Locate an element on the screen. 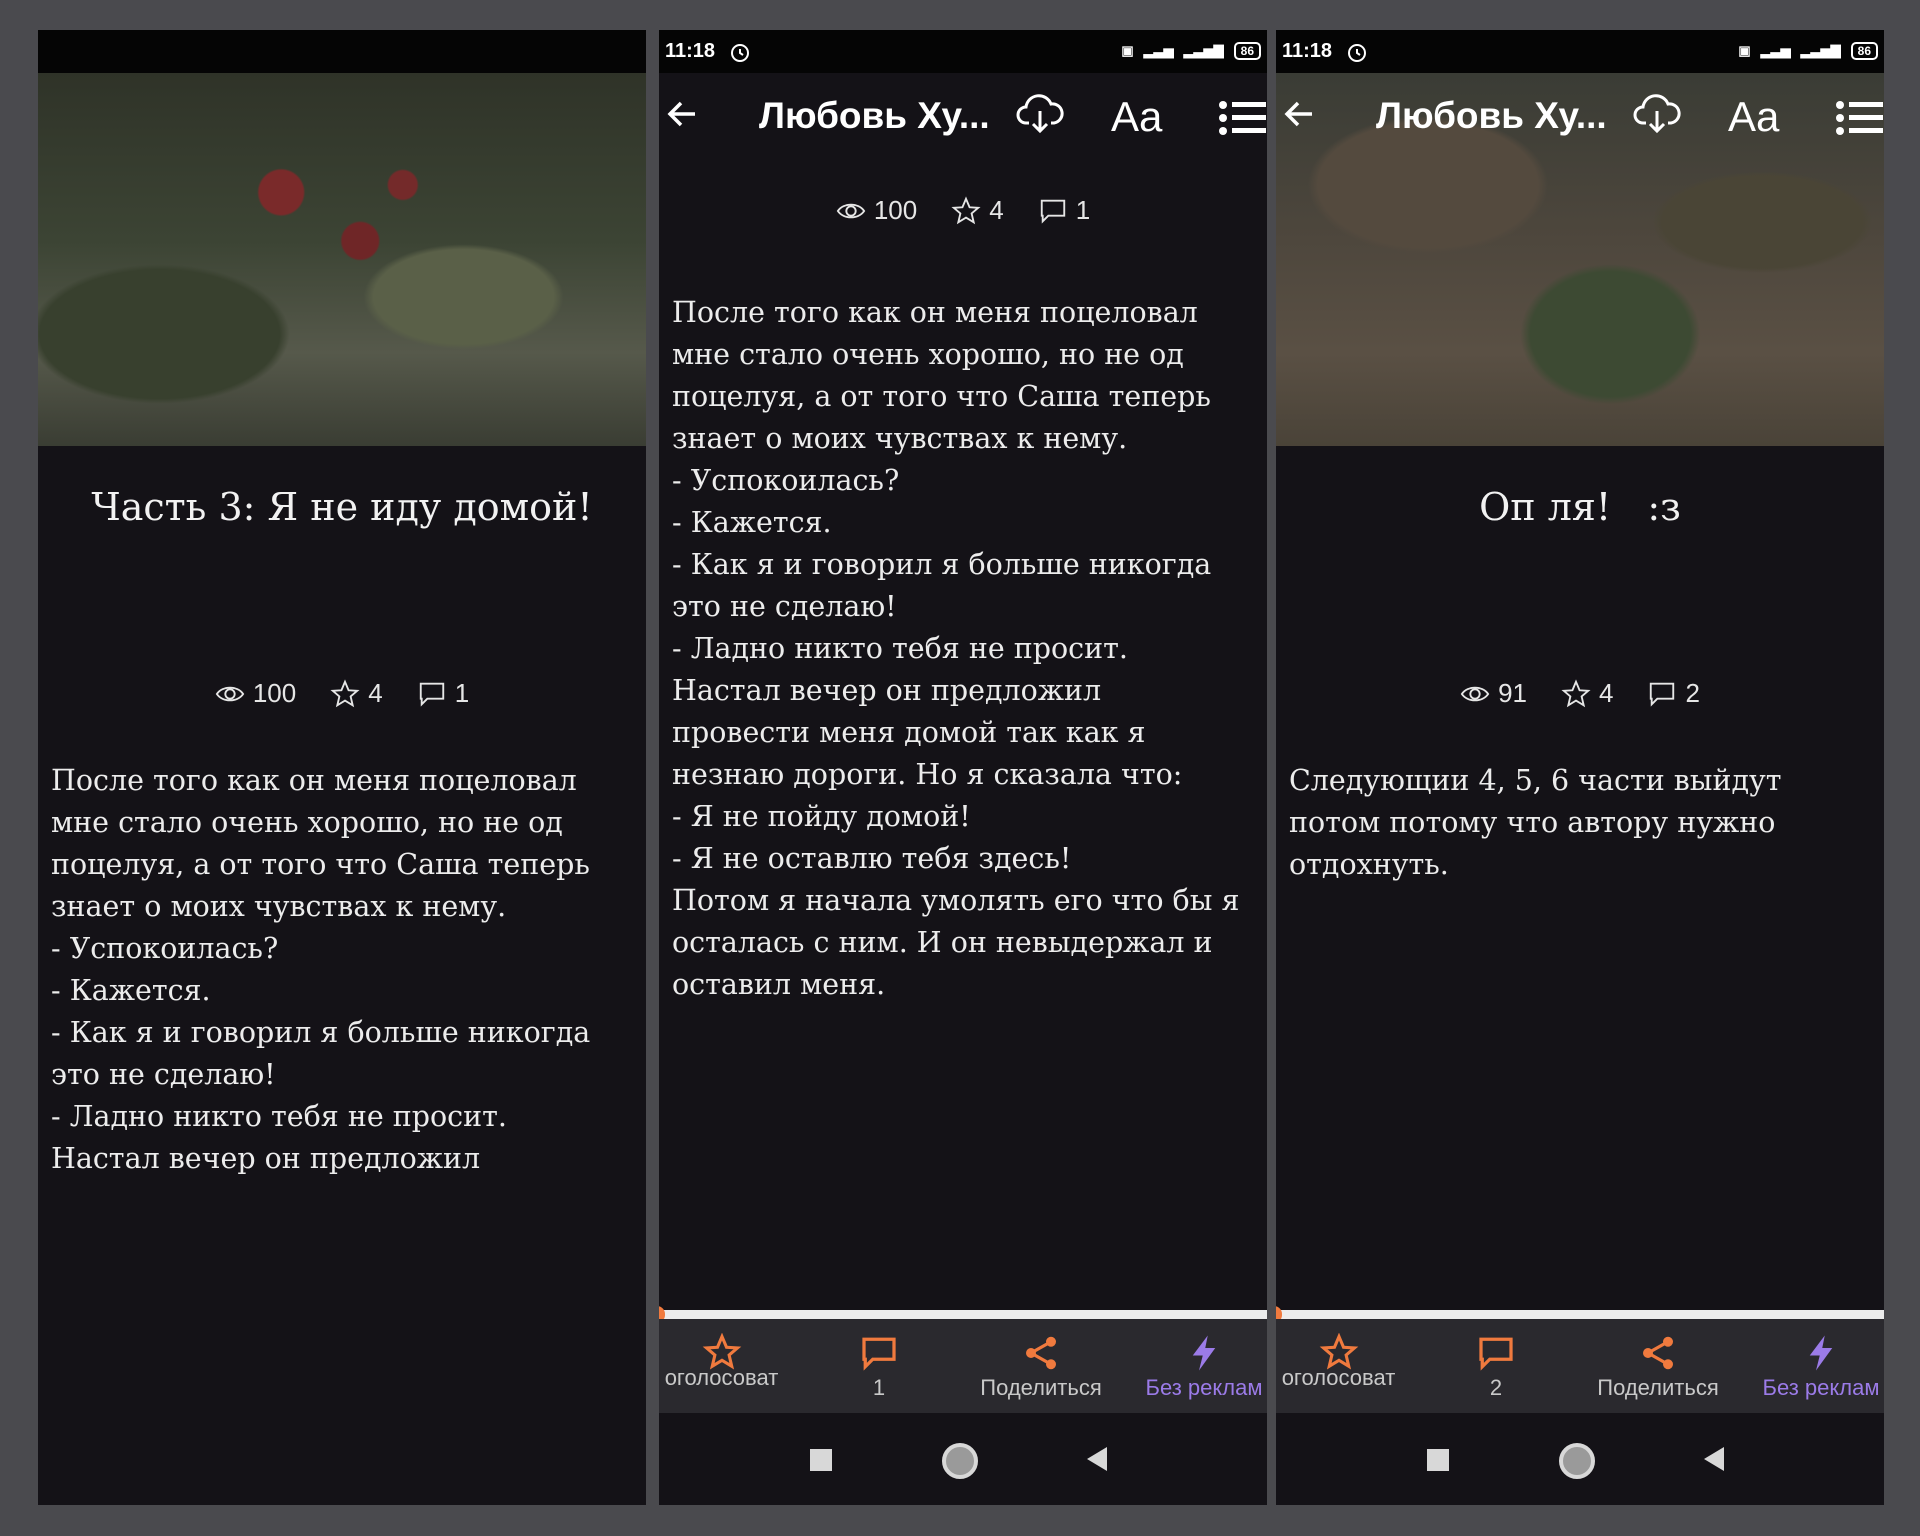 Image resolution: width=1920 pixels, height=1536 pixels. chapter-stats: 91 4 2 is located at coordinates (1580, 693).